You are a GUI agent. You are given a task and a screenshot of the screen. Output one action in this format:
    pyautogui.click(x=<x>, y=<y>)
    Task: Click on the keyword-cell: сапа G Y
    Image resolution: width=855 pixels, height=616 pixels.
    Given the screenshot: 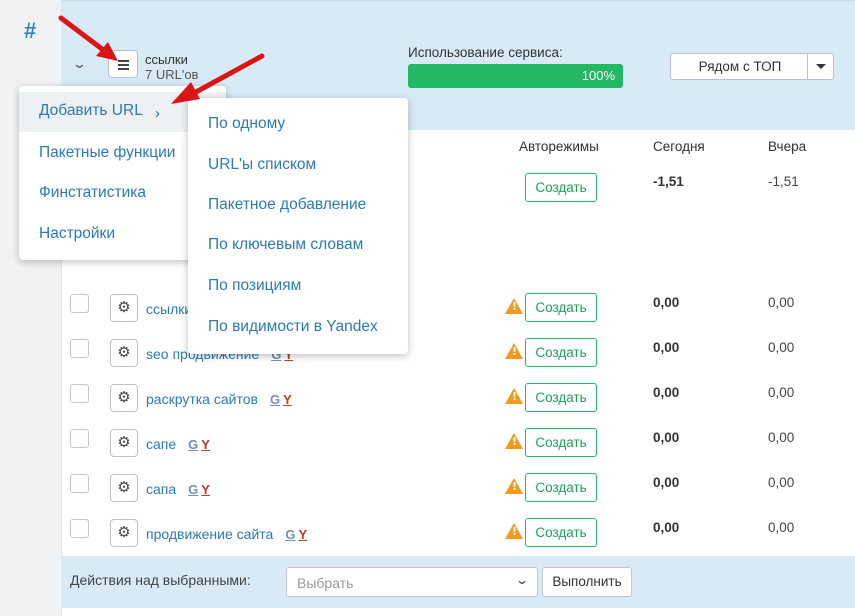 What is the action you would take?
    pyautogui.click(x=178, y=489)
    